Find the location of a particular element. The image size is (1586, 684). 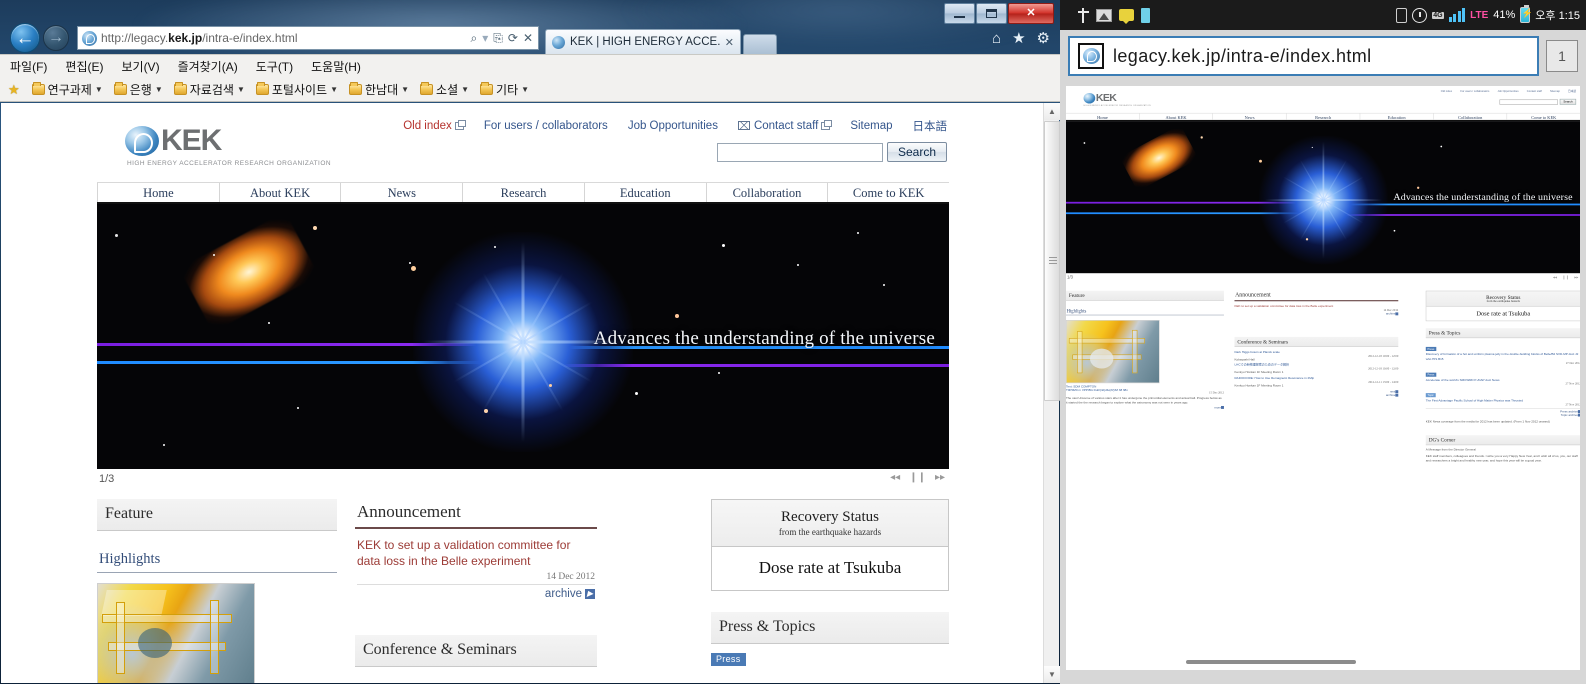

favorites-folder-5: 소셜 ▼ is located at coordinates (444, 89).